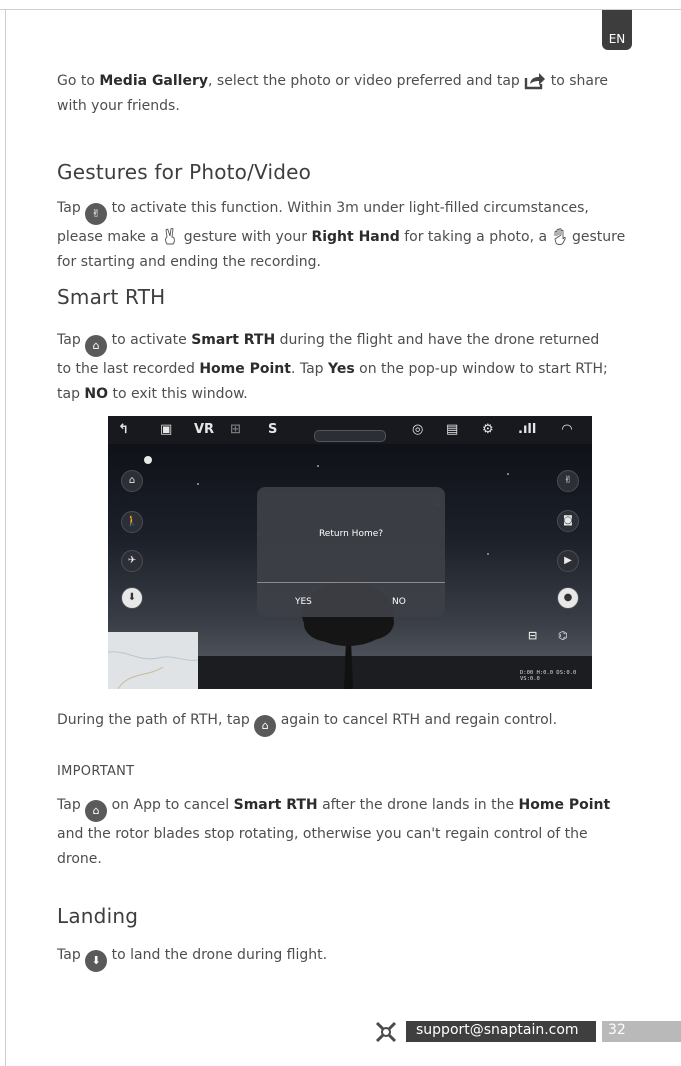 The width and height of the screenshot is (681, 1066). What do you see at coordinates (560, 237) in the screenshot?
I see `open-palm-icon` at bounding box center [560, 237].